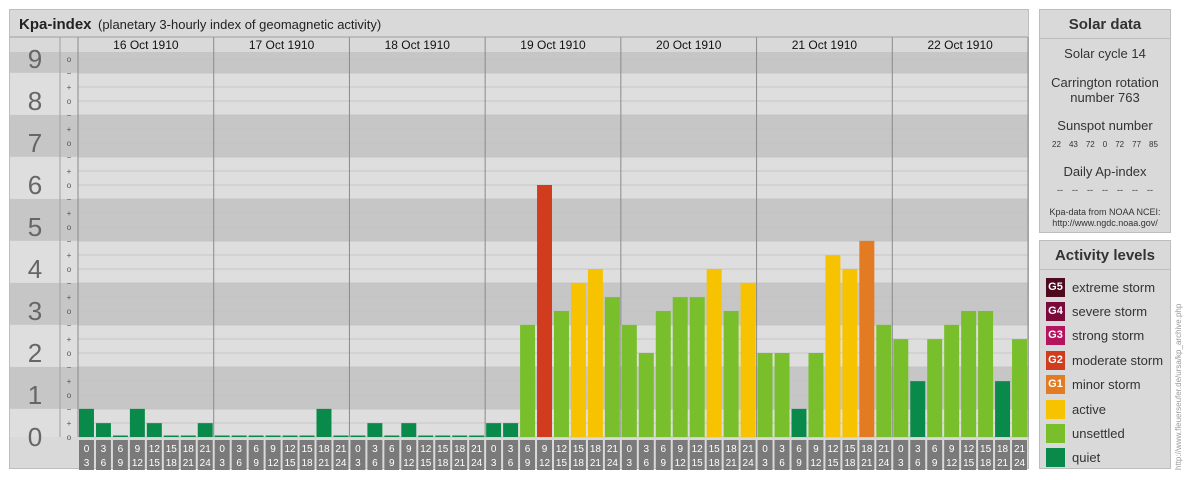 This screenshot has height=480, width=1184. What do you see at coordinates (1073, 144) in the screenshot?
I see `sunspot-number: 43` at bounding box center [1073, 144].